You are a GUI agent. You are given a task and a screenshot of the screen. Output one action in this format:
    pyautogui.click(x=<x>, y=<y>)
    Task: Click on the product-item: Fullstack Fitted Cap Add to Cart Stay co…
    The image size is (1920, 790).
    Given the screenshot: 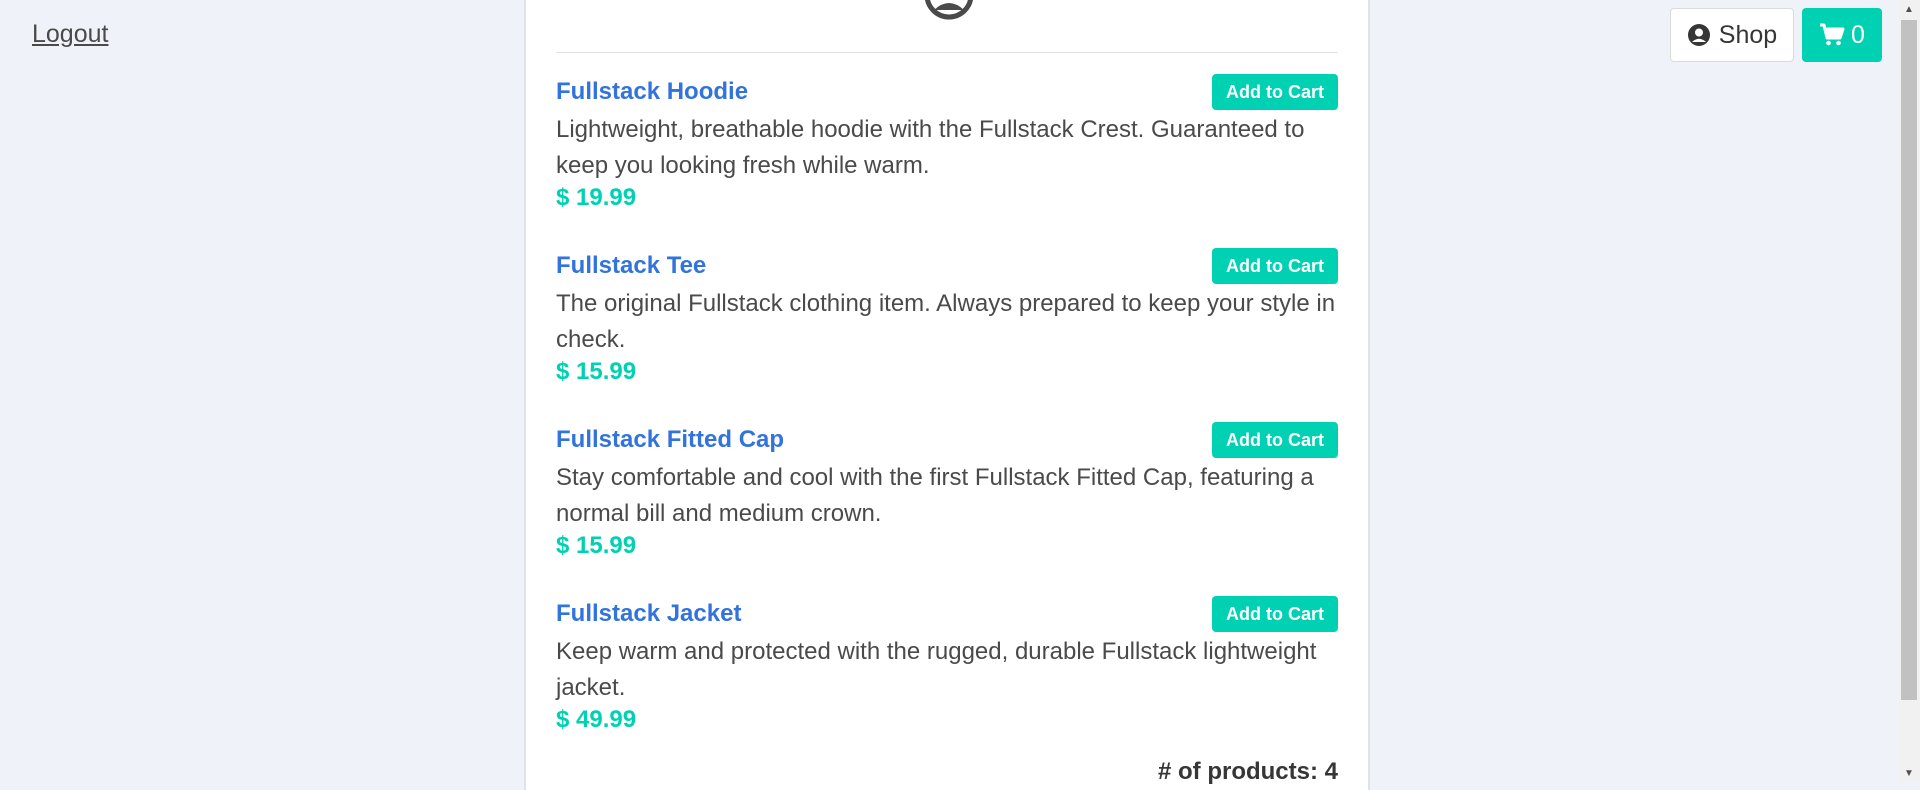 What is the action you would take?
    pyautogui.click(x=947, y=509)
    